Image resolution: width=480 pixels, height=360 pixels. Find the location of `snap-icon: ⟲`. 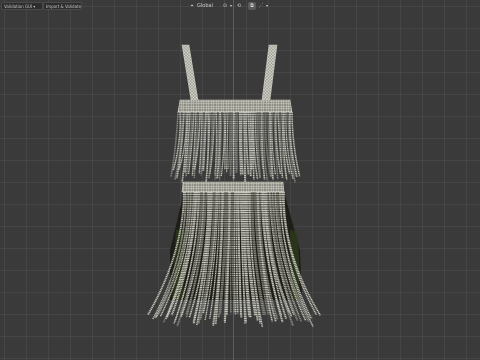

snap-icon: ⟲ is located at coordinates (239, 6).